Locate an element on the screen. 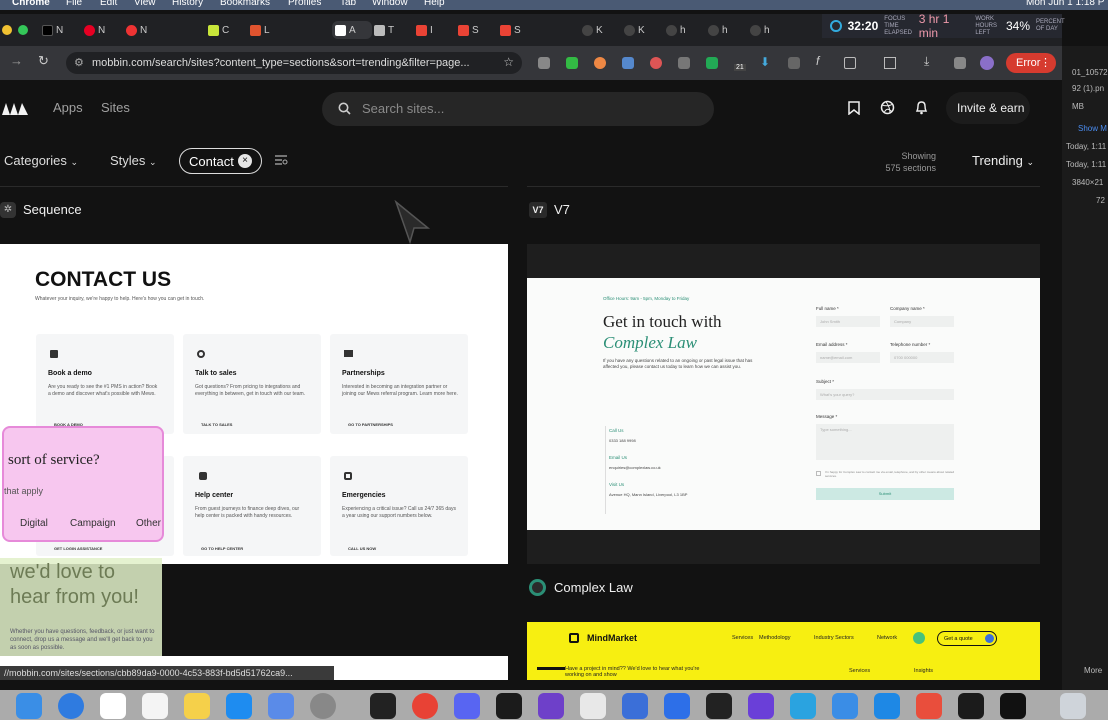  nav-apps: Apps is located at coordinates (68, 107).